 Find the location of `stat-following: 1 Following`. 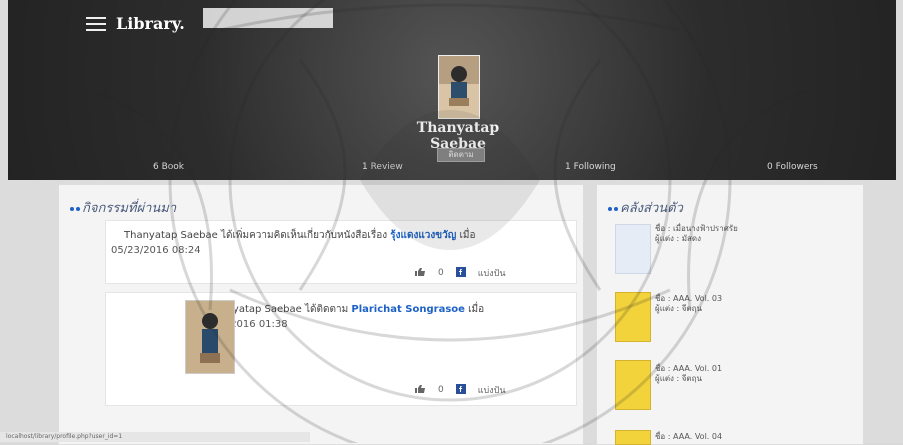

stat-following: 1 Following is located at coordinates (590, 167).